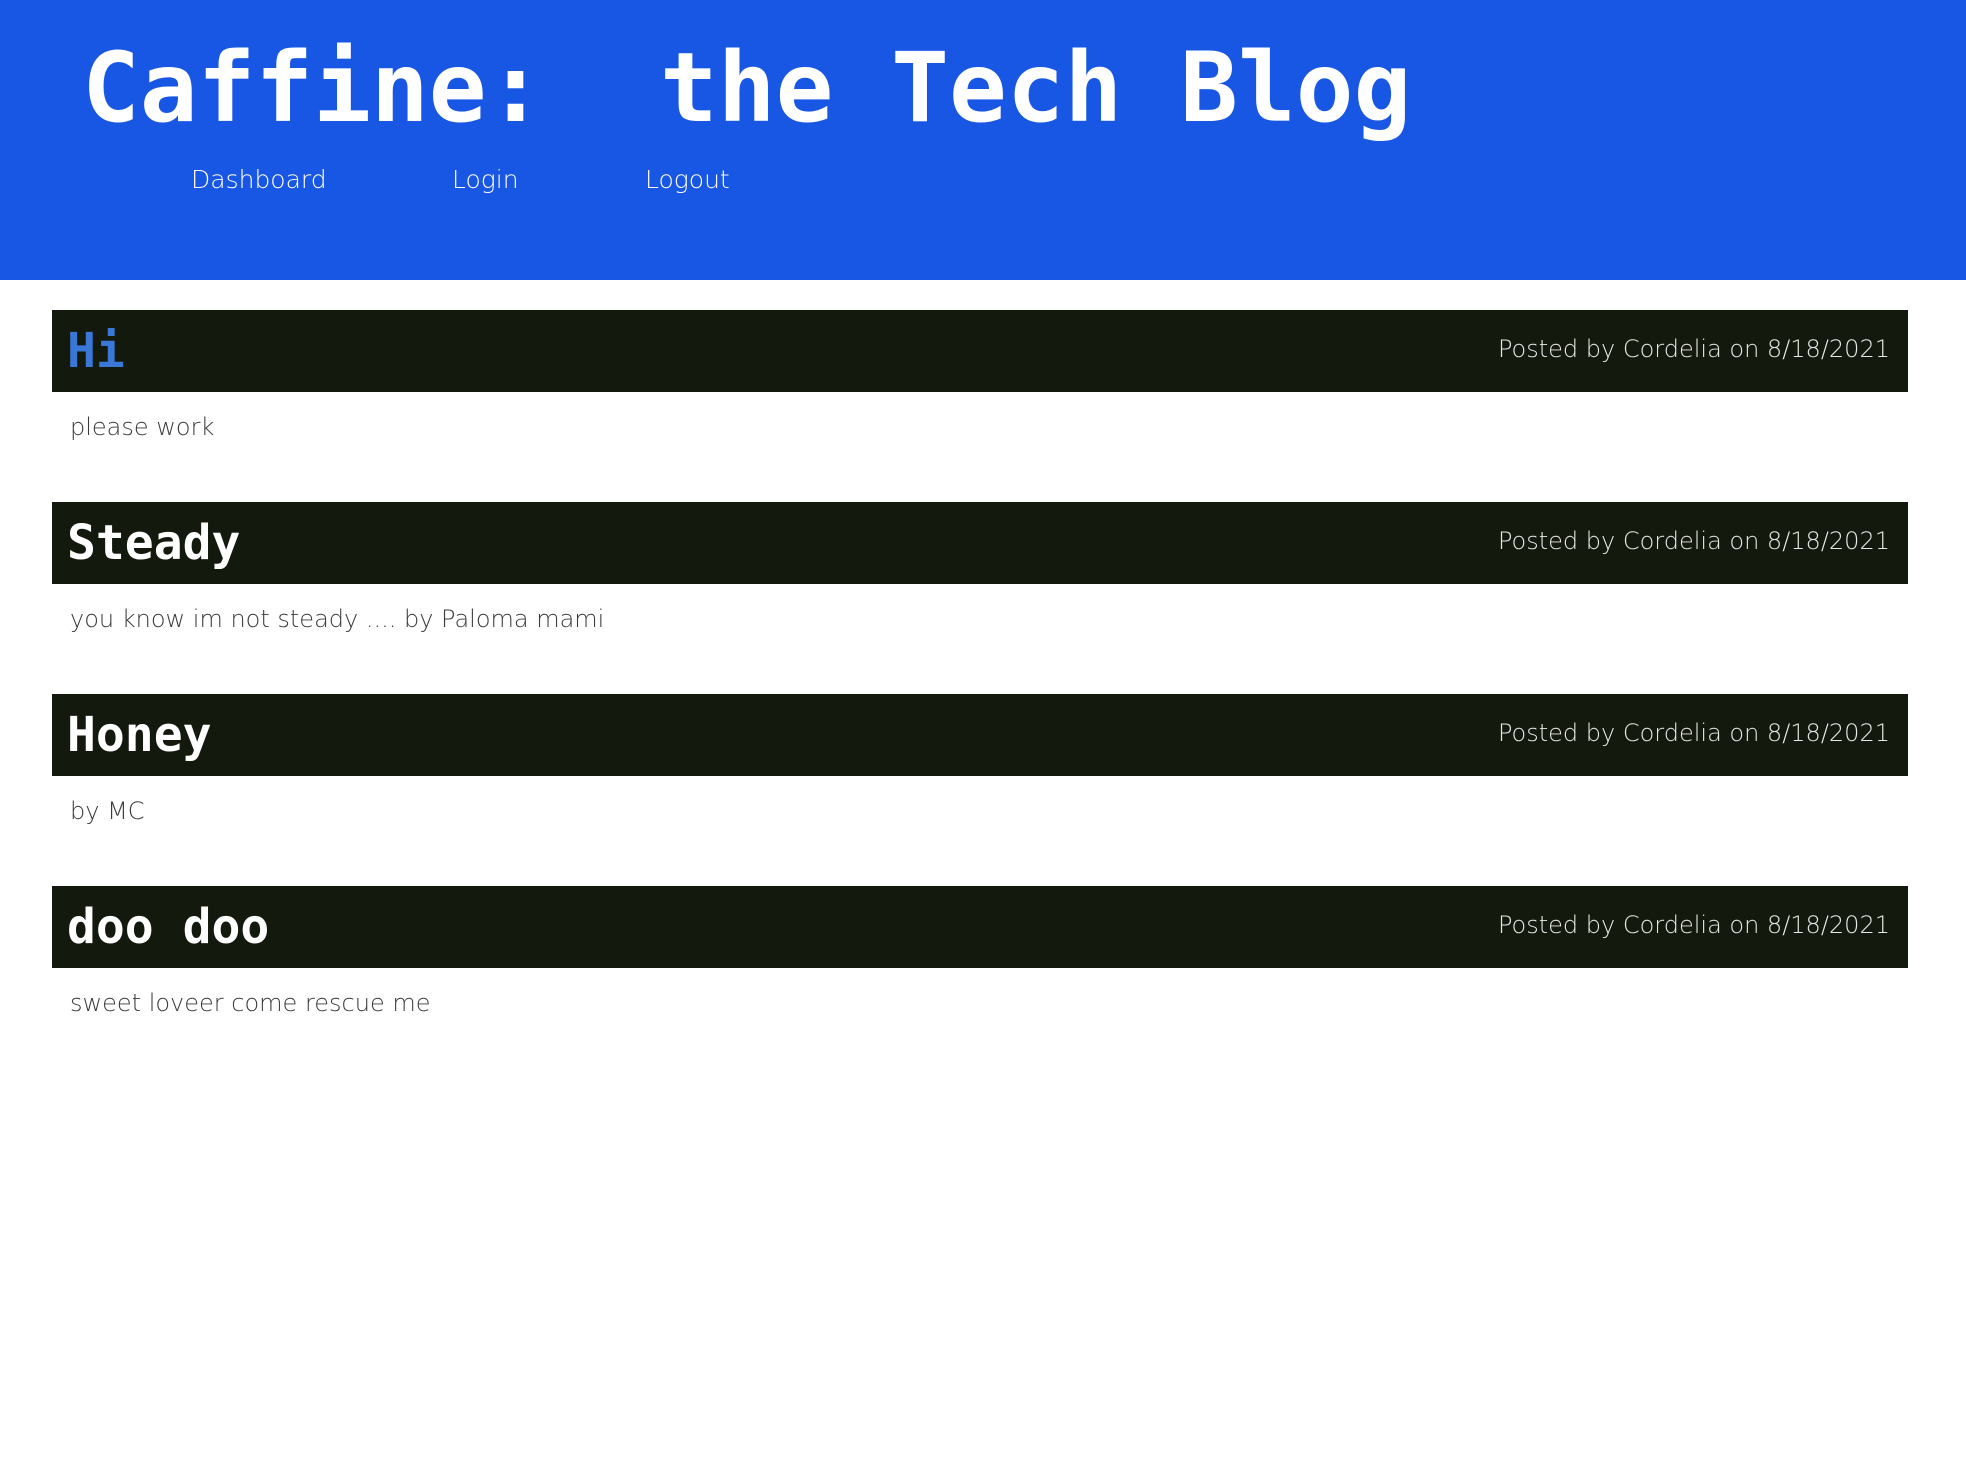 The image size is (1966, 1462). What do you see at coordinates (687, 180) in the screenshot?
I see `nav-link-logout: Logout` at bounding box center [687, 180].